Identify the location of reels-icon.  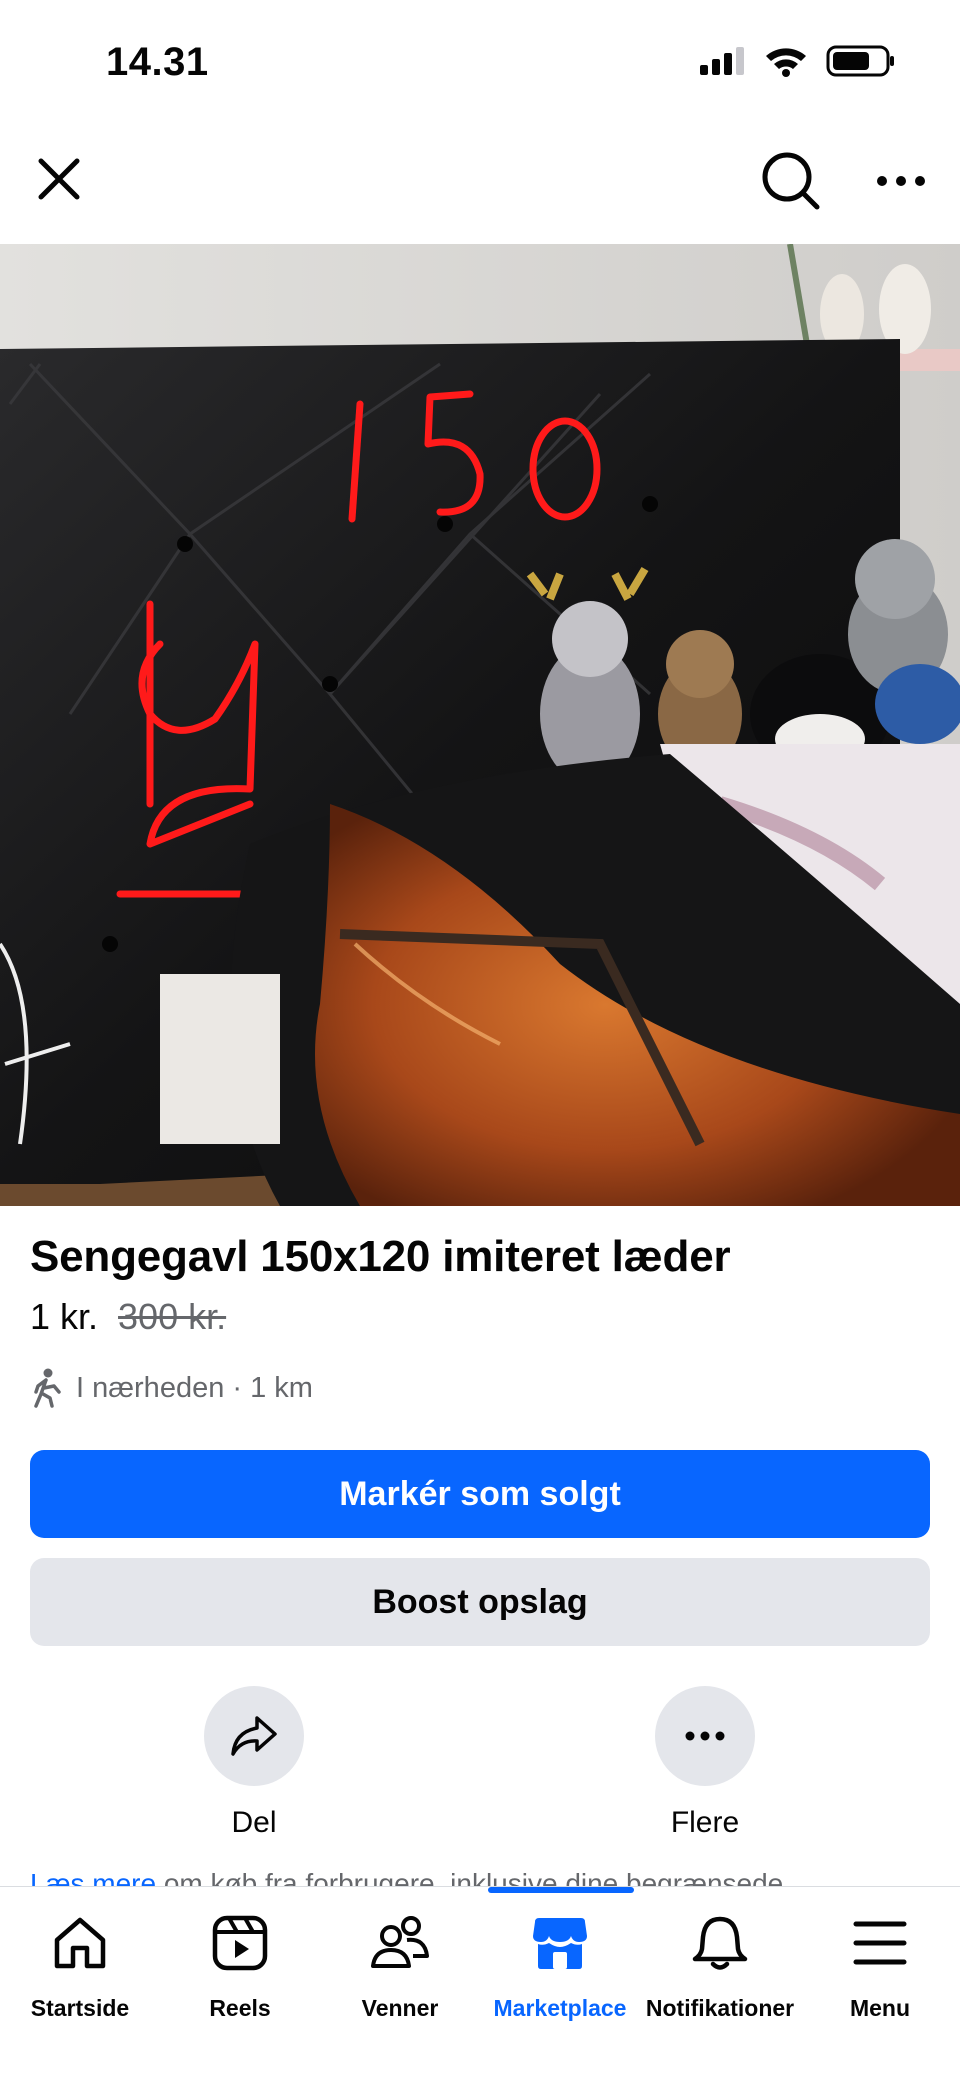
(240, 1943).